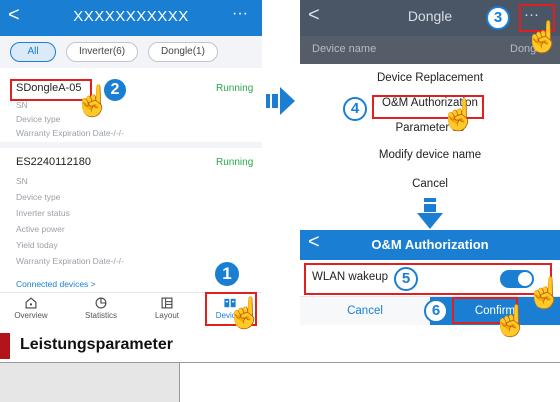 This screenshot has height=402, width=560. I want to click on om-header: < O&M Authorization, so click(430, 245).